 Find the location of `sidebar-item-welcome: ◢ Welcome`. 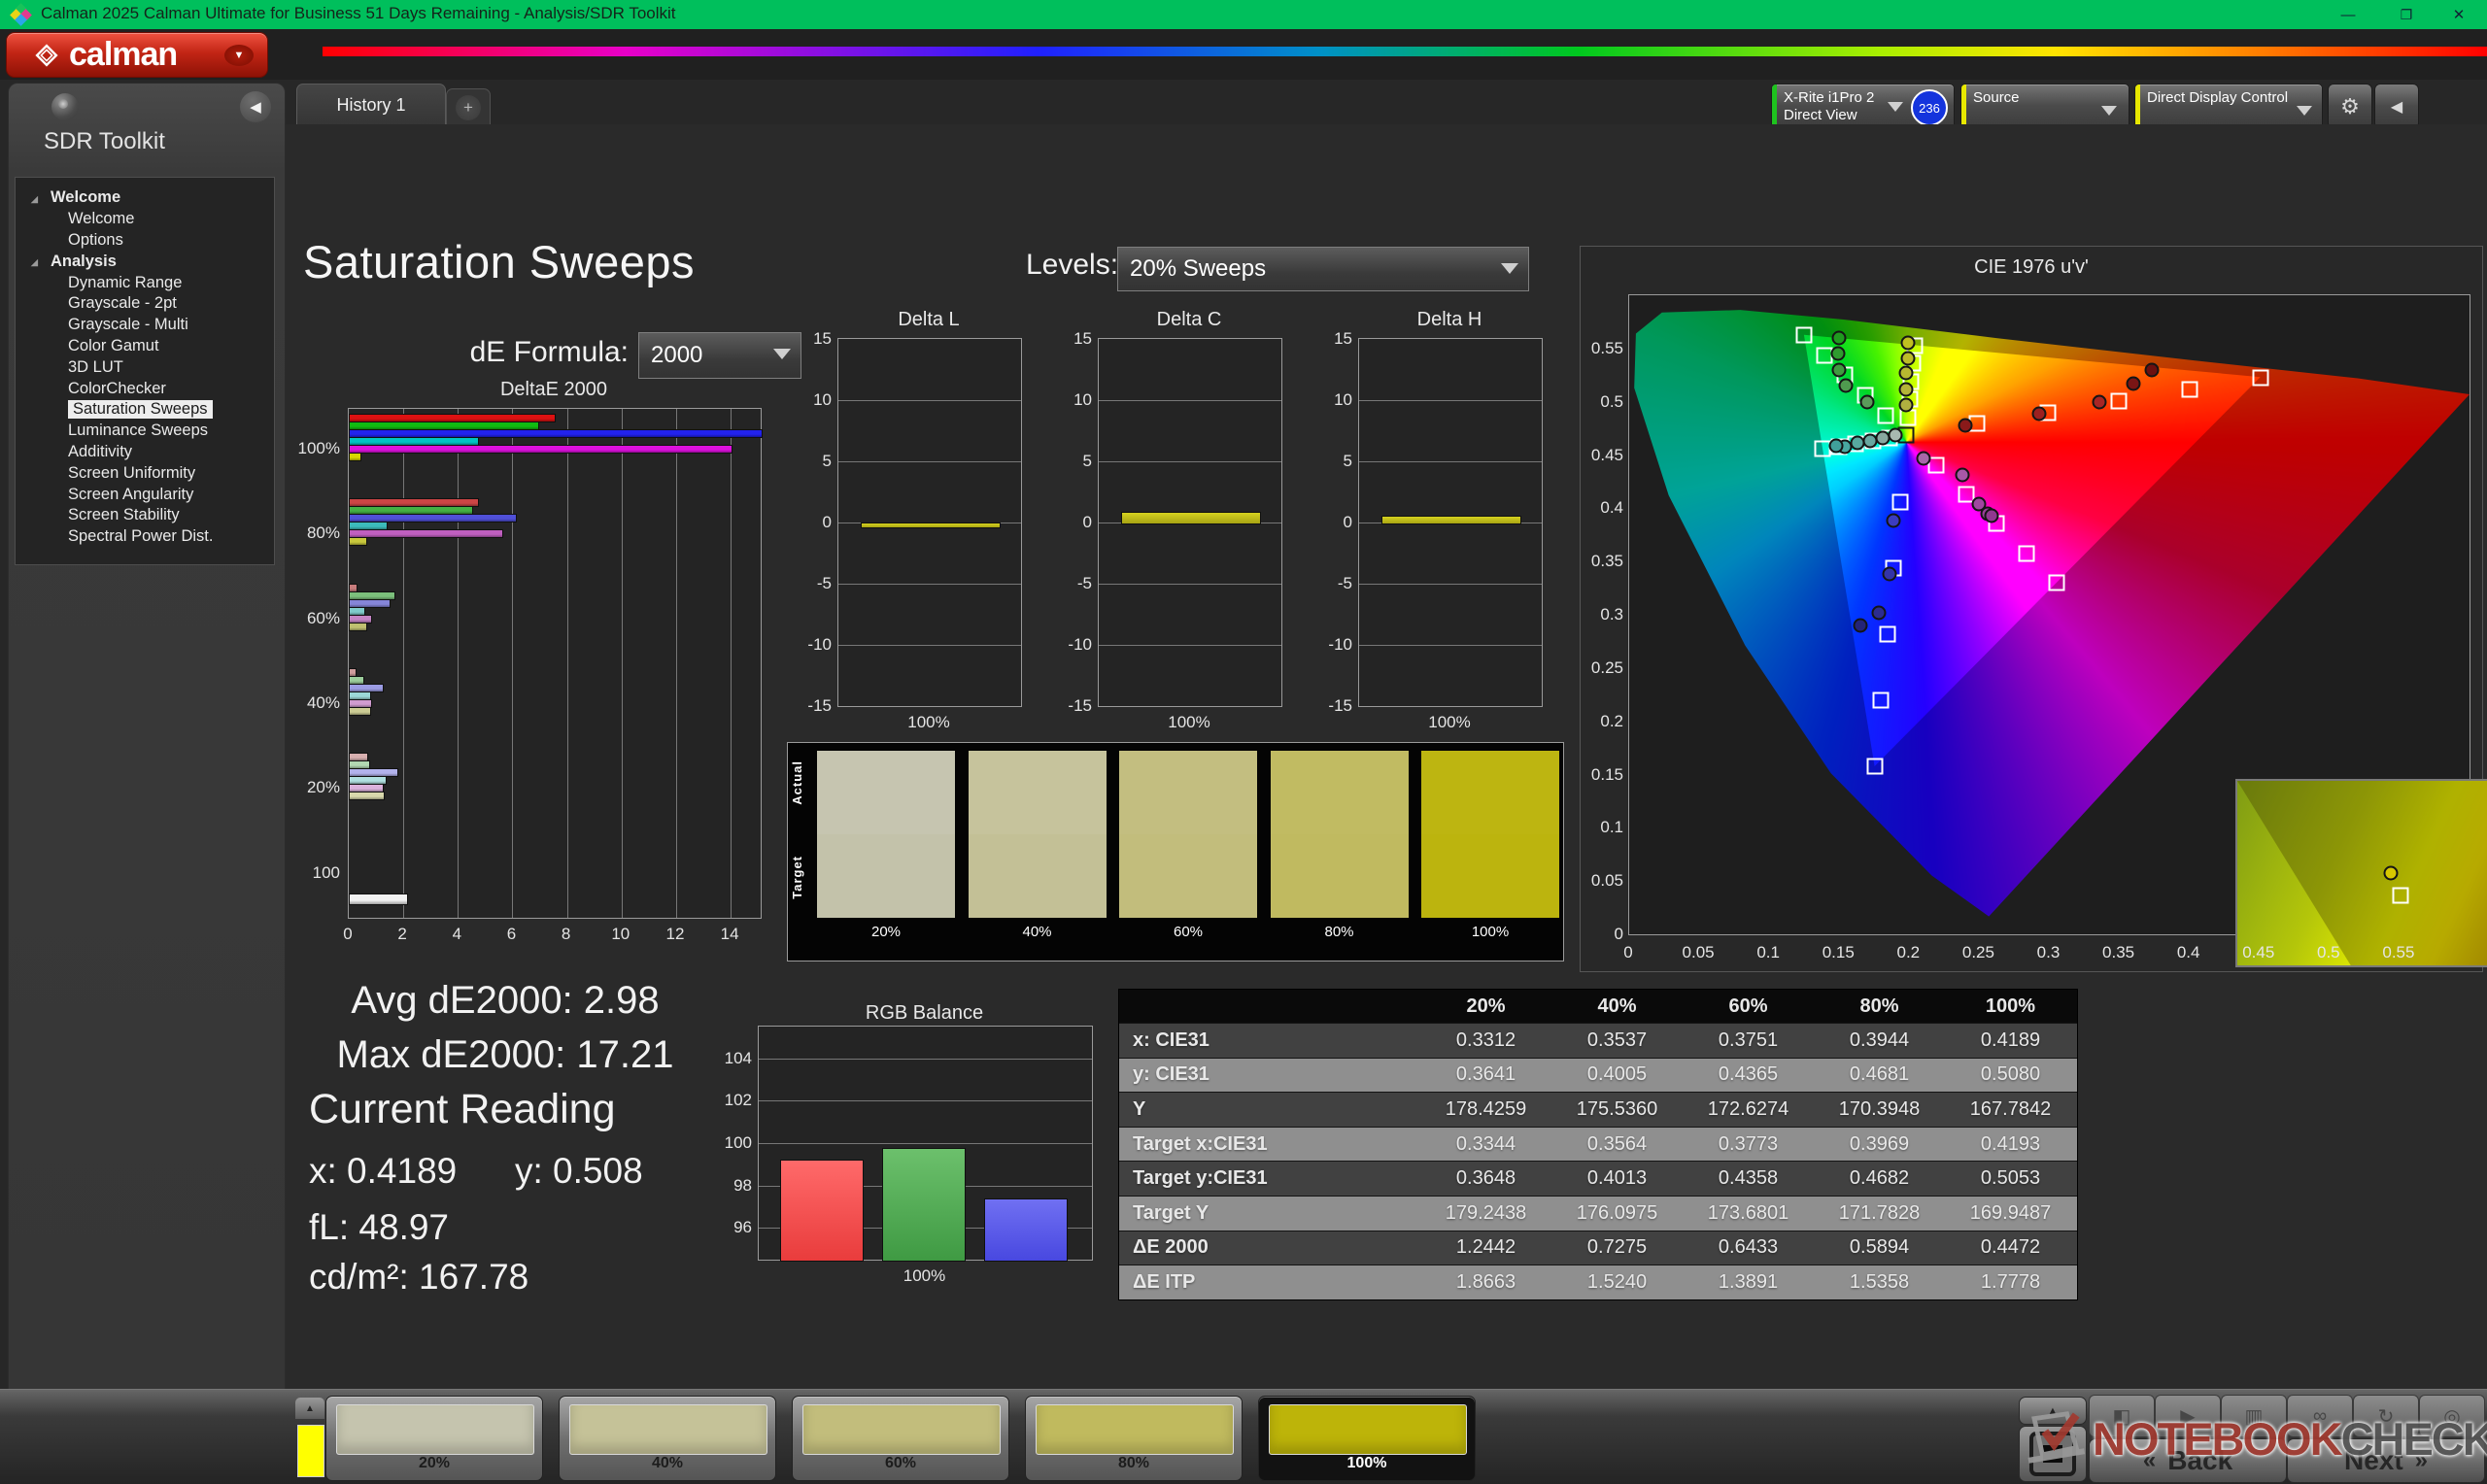

sidebar-item-welcome: ◢ Welcome is located at coordinates (145, 198).